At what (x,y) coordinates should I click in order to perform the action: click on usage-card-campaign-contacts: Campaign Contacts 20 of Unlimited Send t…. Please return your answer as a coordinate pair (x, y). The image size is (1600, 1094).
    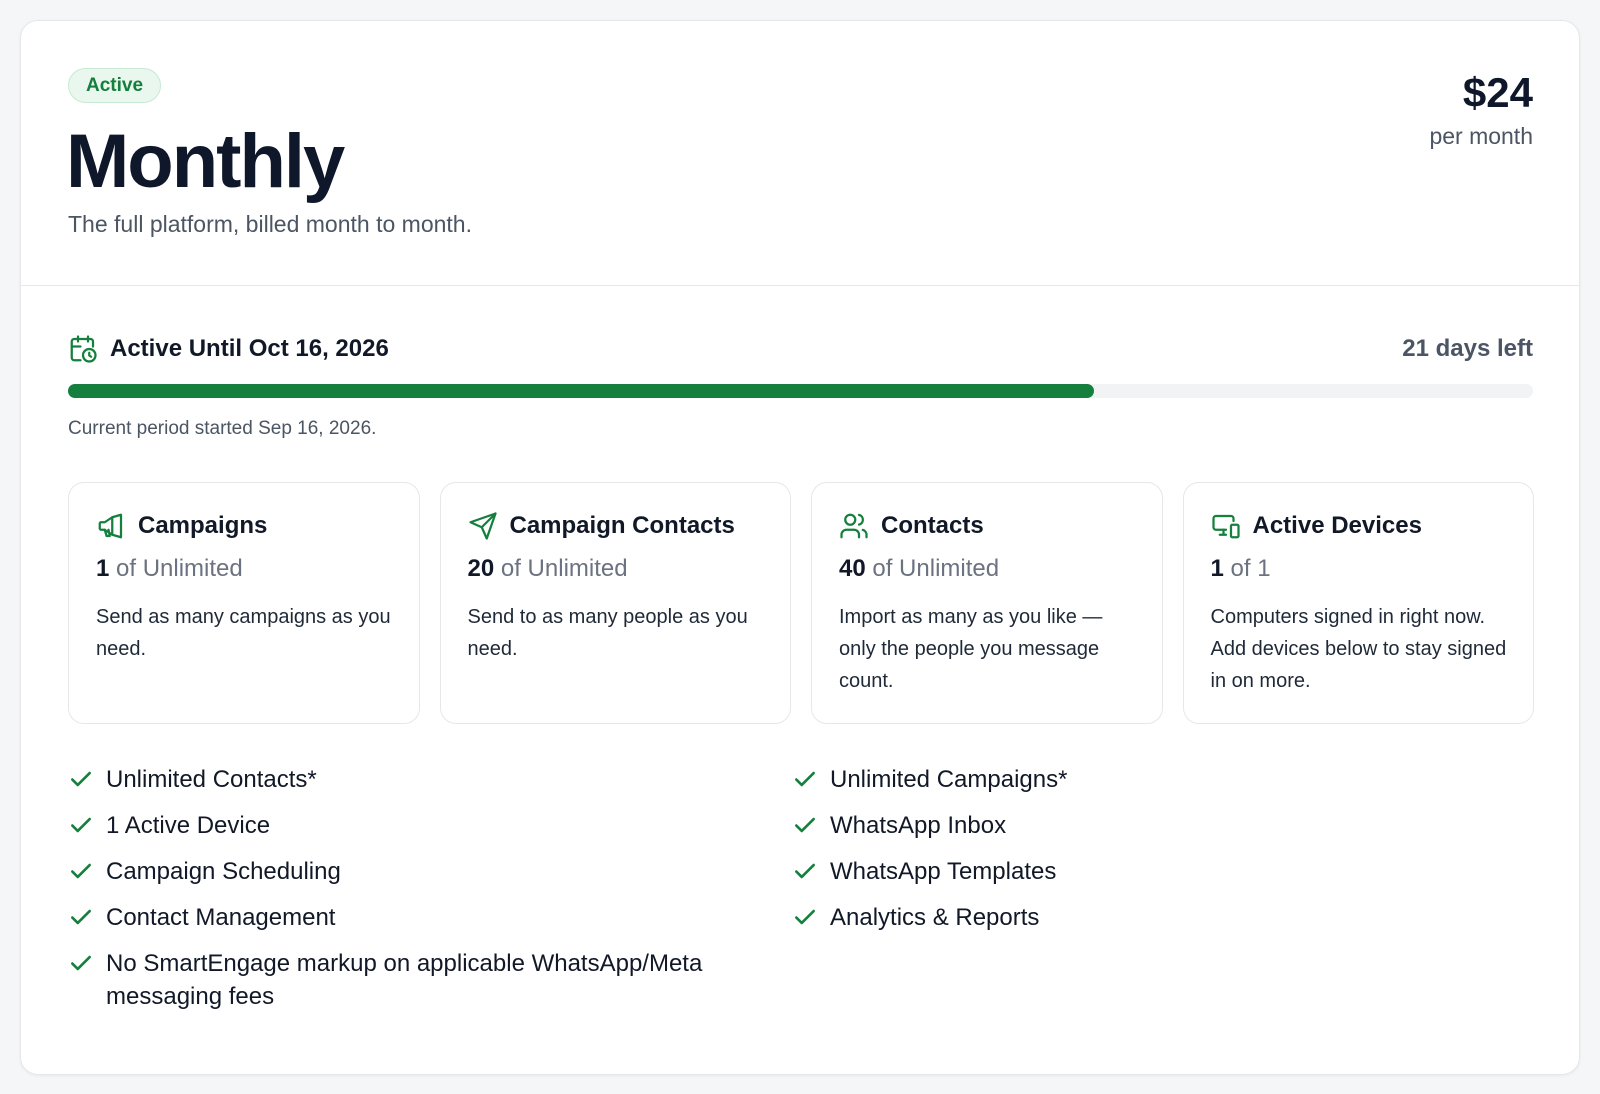
    Looking at the image, I should click on (615, 603).